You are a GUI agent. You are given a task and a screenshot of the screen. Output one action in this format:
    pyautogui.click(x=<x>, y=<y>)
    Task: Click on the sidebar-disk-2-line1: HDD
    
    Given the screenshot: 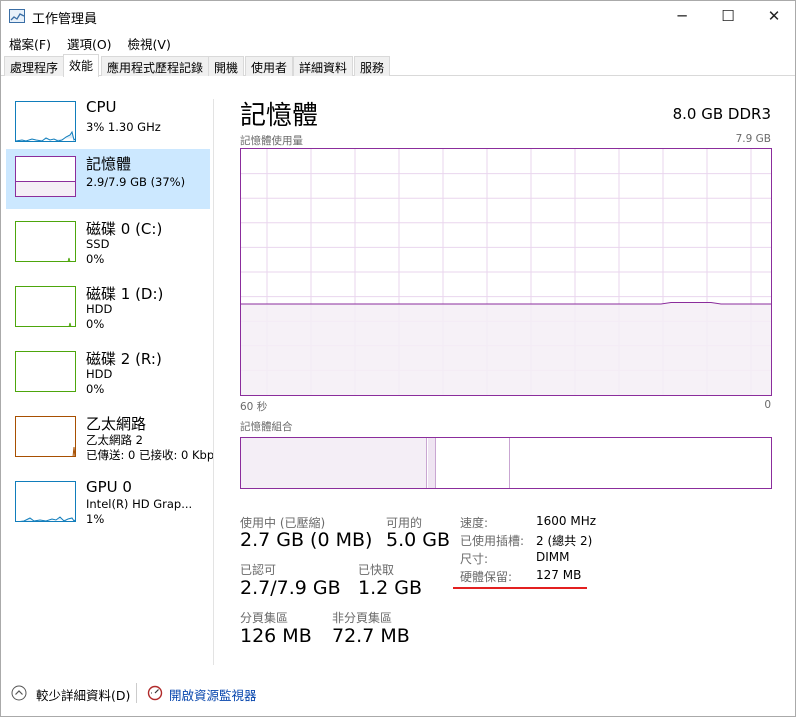 What is the action you would take?
    pyautogui.click(x=99, y=374)
    